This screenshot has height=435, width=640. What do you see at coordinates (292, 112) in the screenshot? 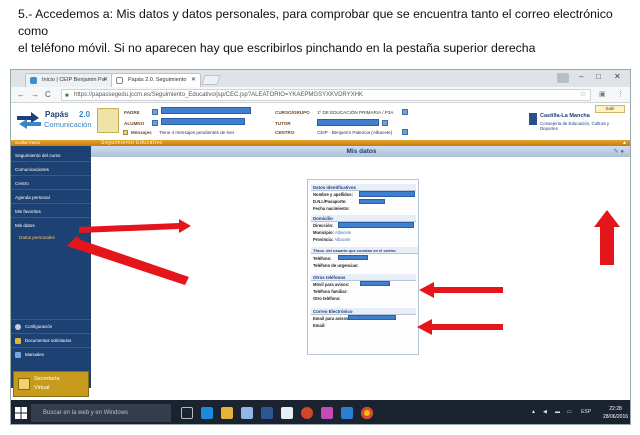
I see `curso-label: CURSO/GRUPO` at bounding box center [292, 112].